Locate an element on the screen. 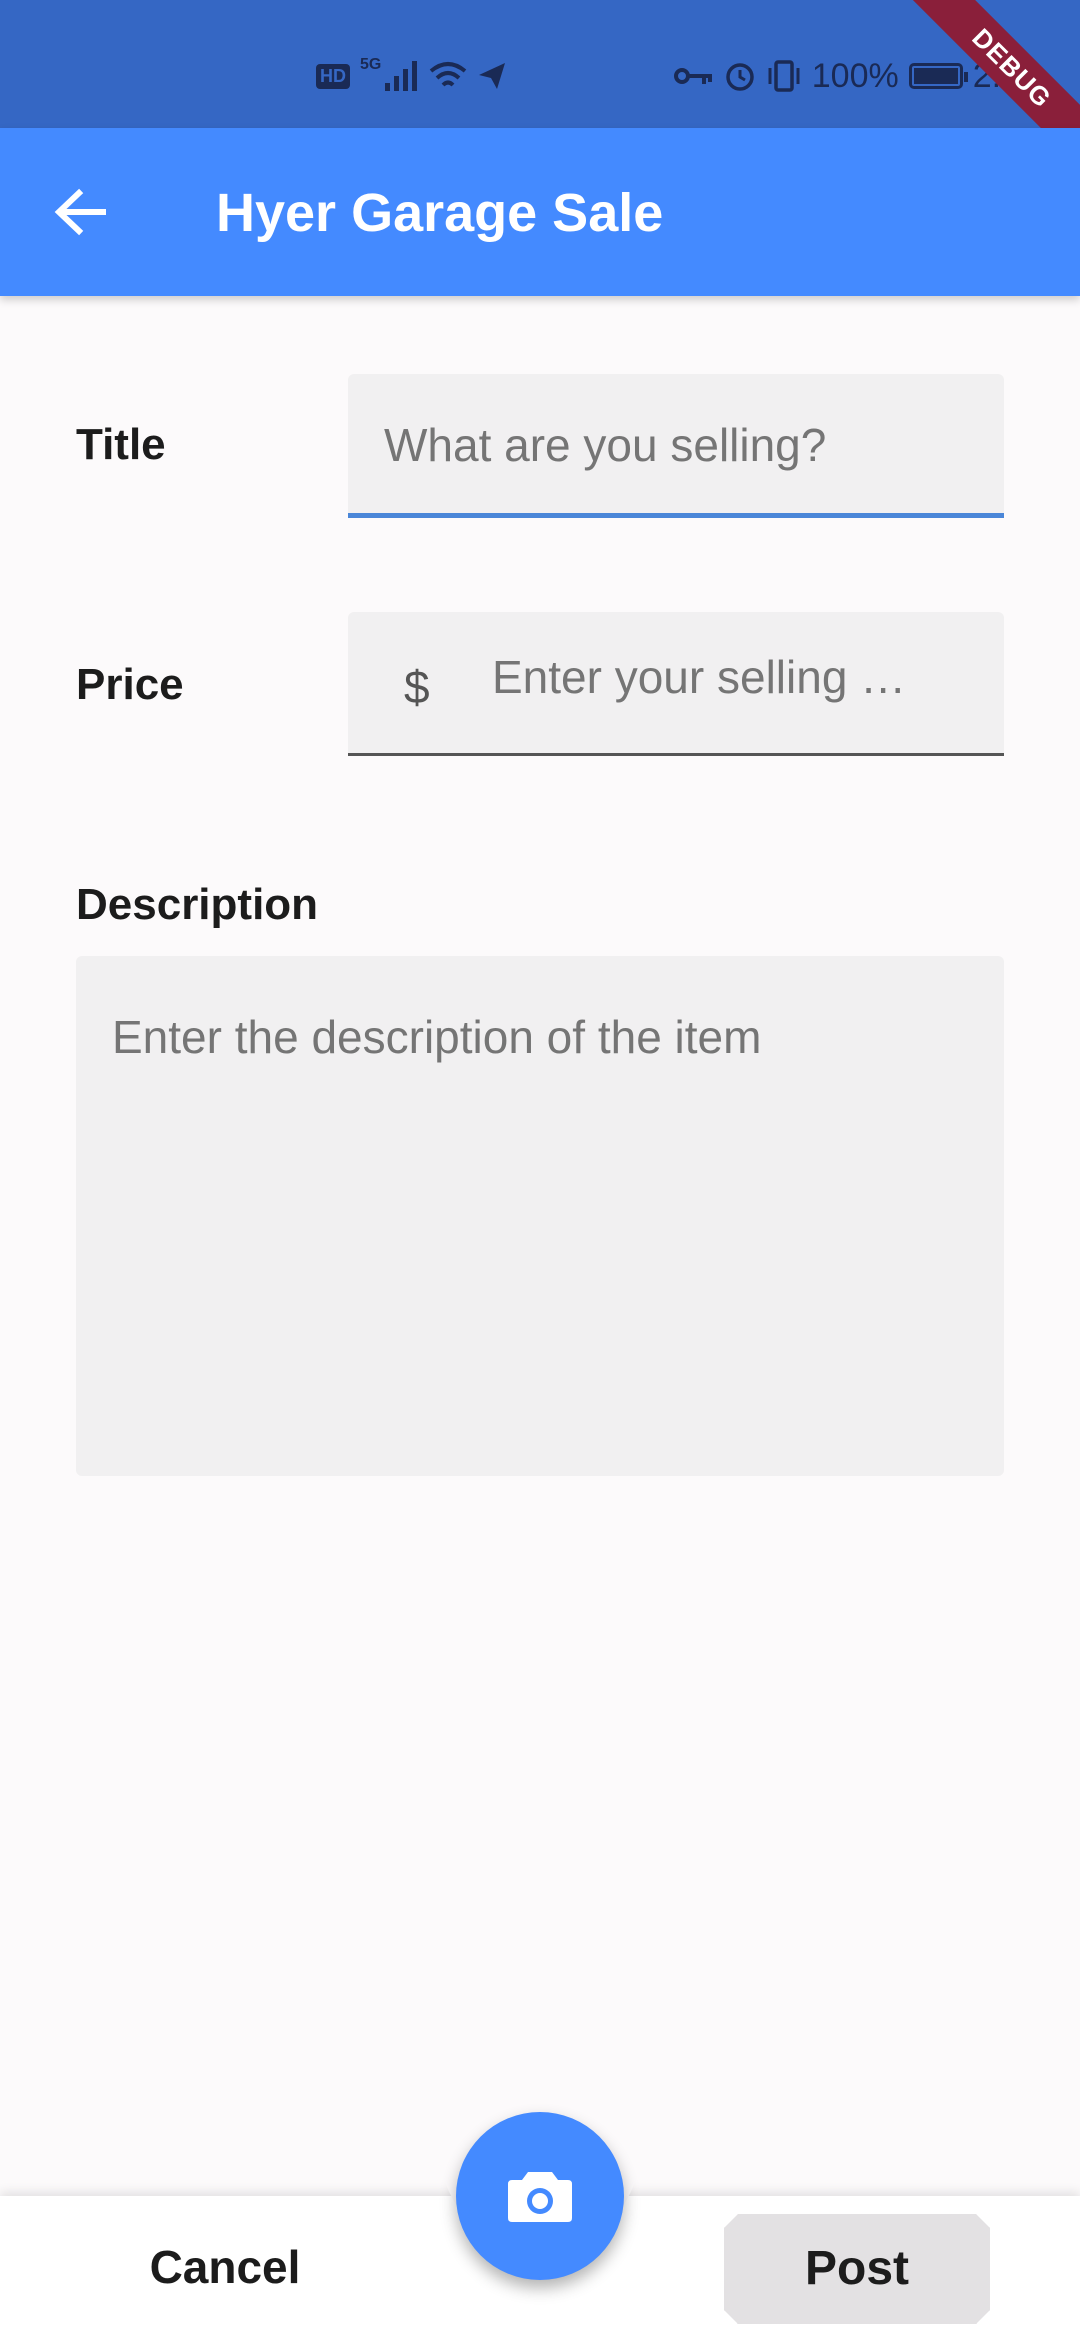 The height and width of the screenshot is (2340, 1080). back-button is located at coordinates (80, 212).